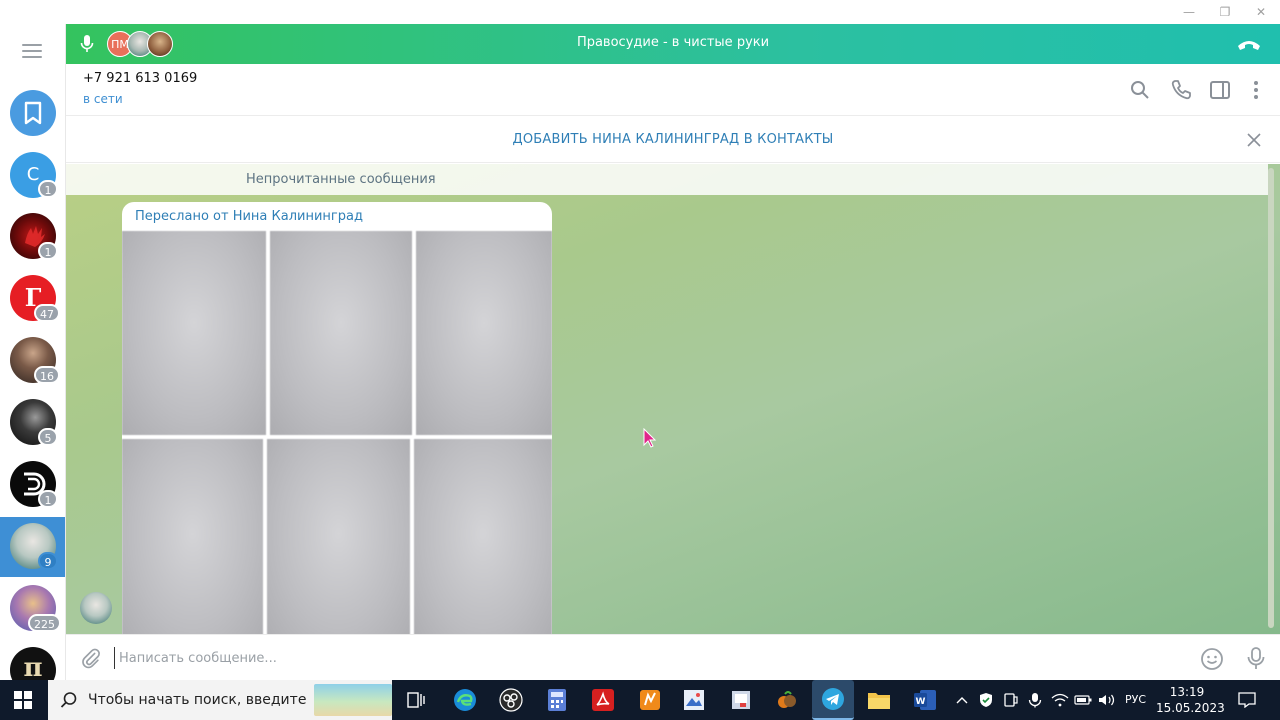 This screenshot has width=1280, height=720. I want to click on emoji-icon, so click(1212, 659).